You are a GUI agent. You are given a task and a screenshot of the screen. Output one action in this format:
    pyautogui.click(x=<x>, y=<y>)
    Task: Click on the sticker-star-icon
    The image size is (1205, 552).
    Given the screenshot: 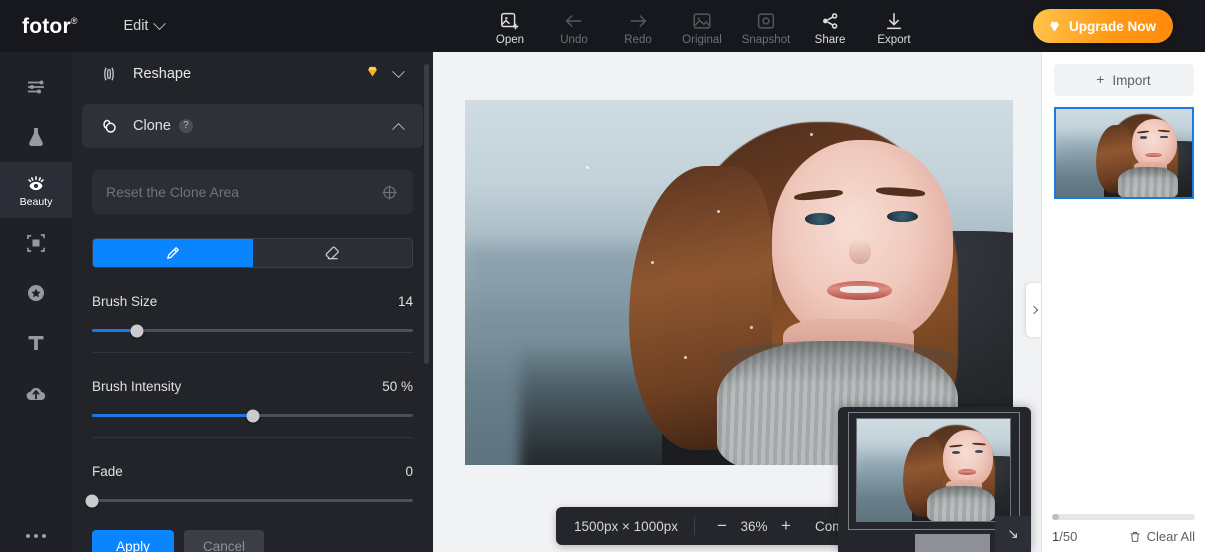 What is the action you would take?
    pyautogui.click(x=36, y=293)
    